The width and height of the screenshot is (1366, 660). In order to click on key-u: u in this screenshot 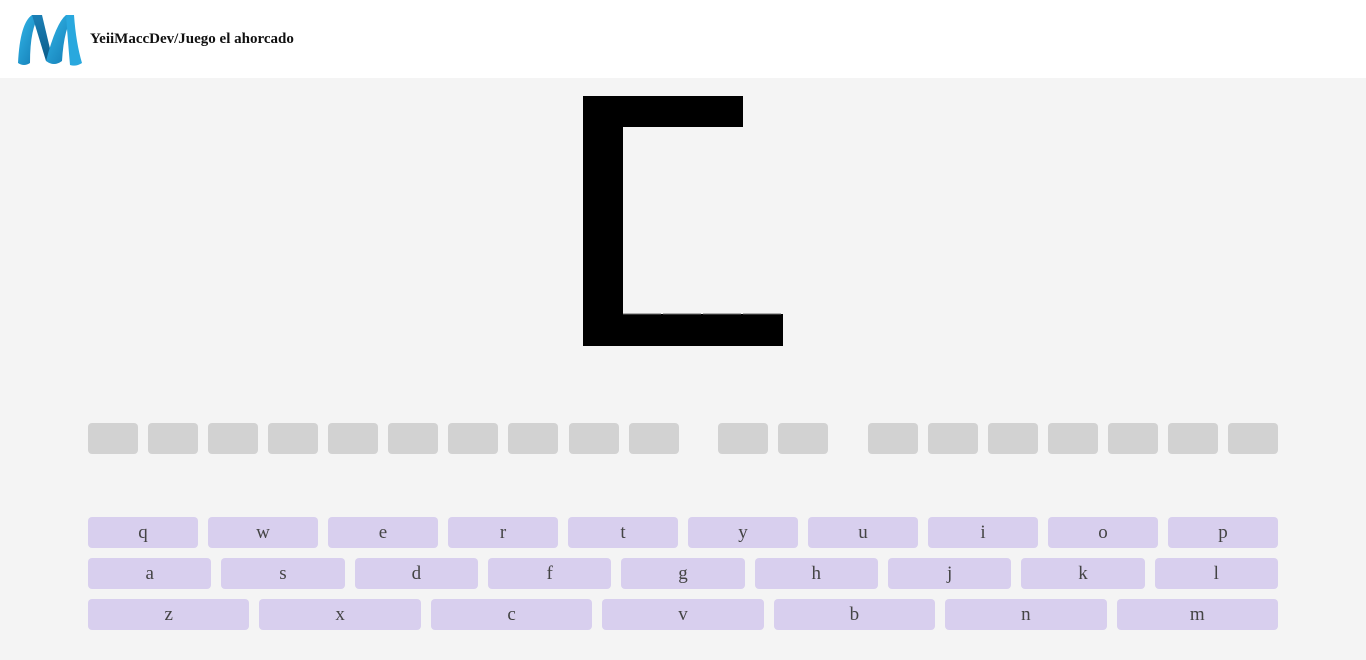, I will do `click(863, 532)`.